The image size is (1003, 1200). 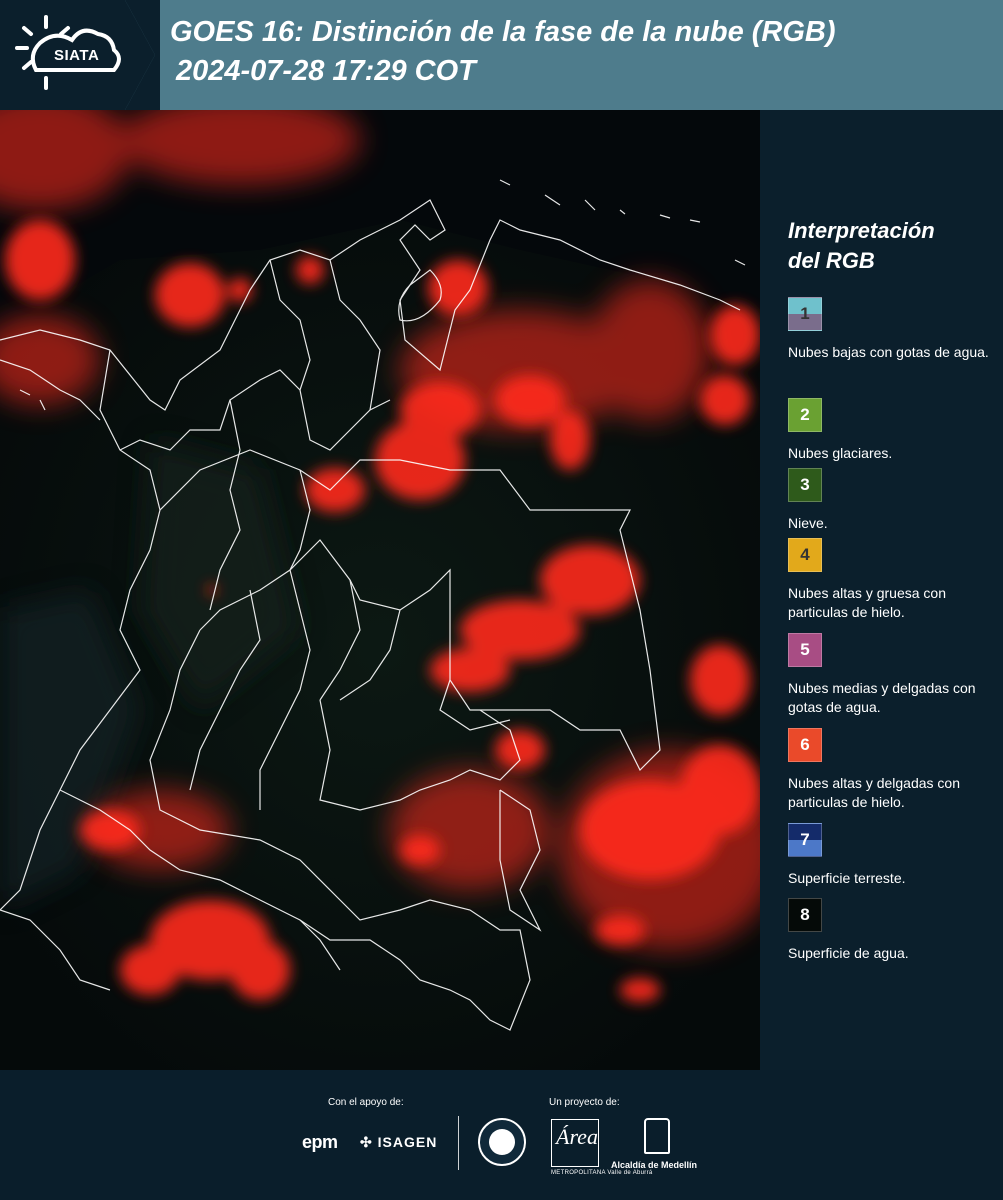 I want to click on legend-swatch: 4, so click(x=805, y=555).